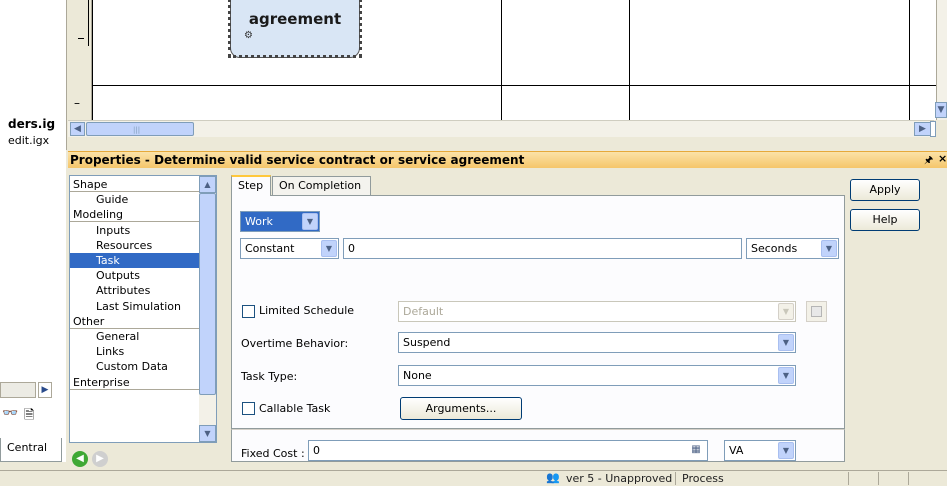  Describe the element at coordinates (77, 103) in the screenshot. I see `ruler-minus: –` at that location.